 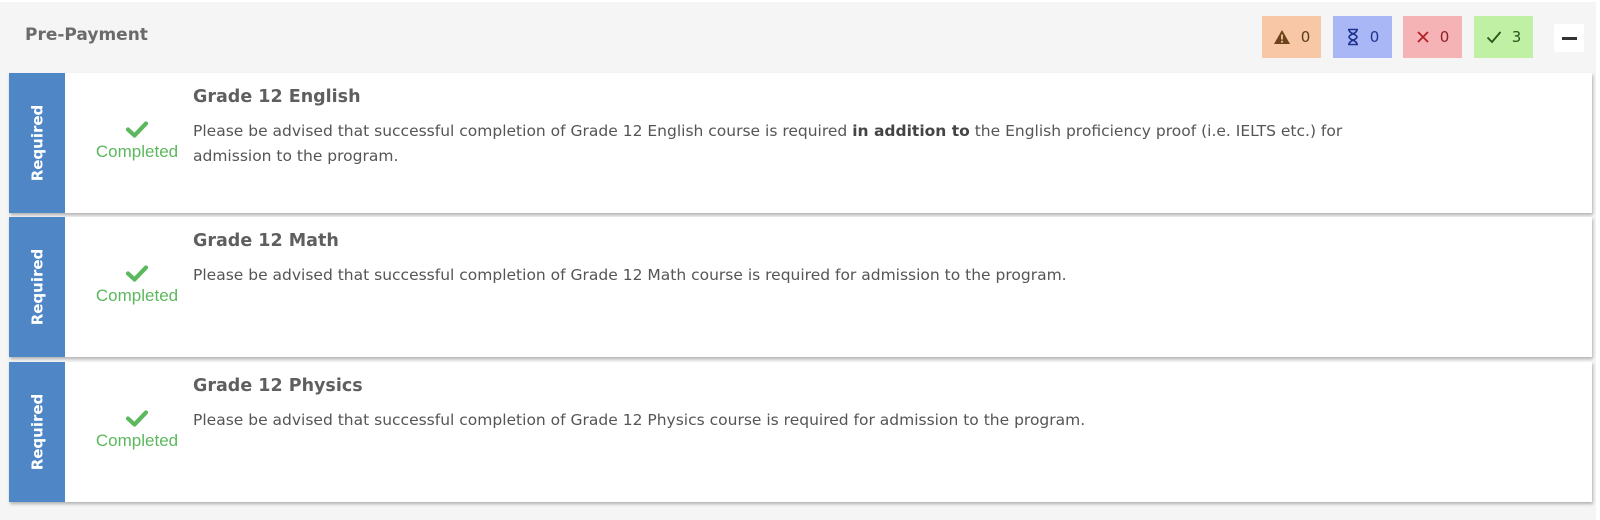 I want to click on hourglass-icon, so click(x=1352, y=37).